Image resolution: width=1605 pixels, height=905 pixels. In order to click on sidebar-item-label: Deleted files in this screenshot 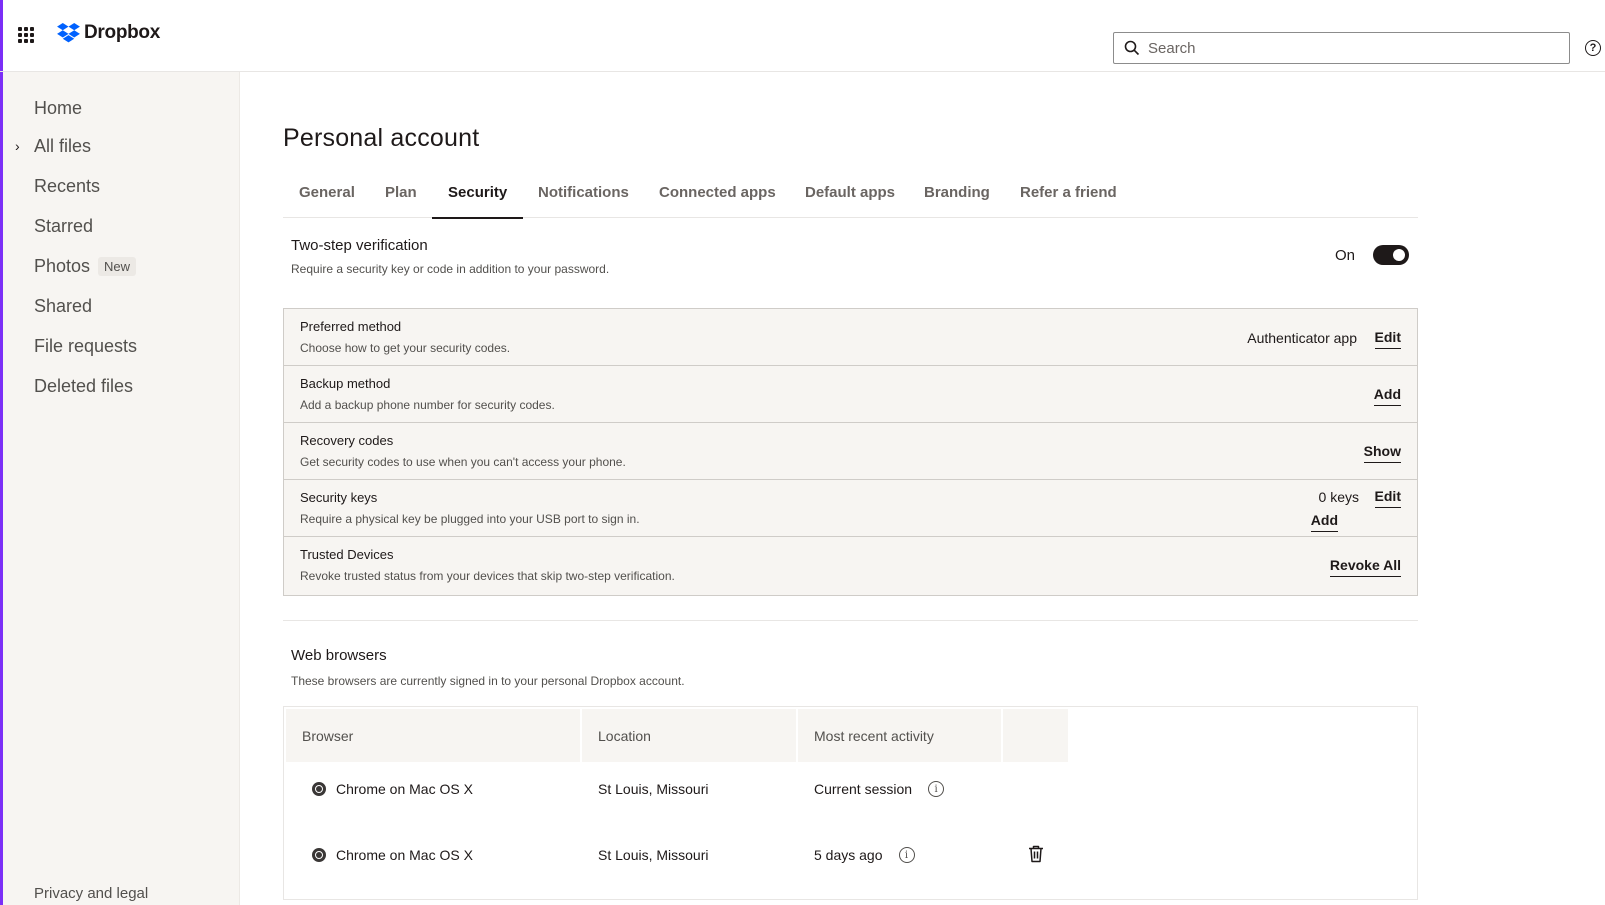, I will do `click(84, 386)`.